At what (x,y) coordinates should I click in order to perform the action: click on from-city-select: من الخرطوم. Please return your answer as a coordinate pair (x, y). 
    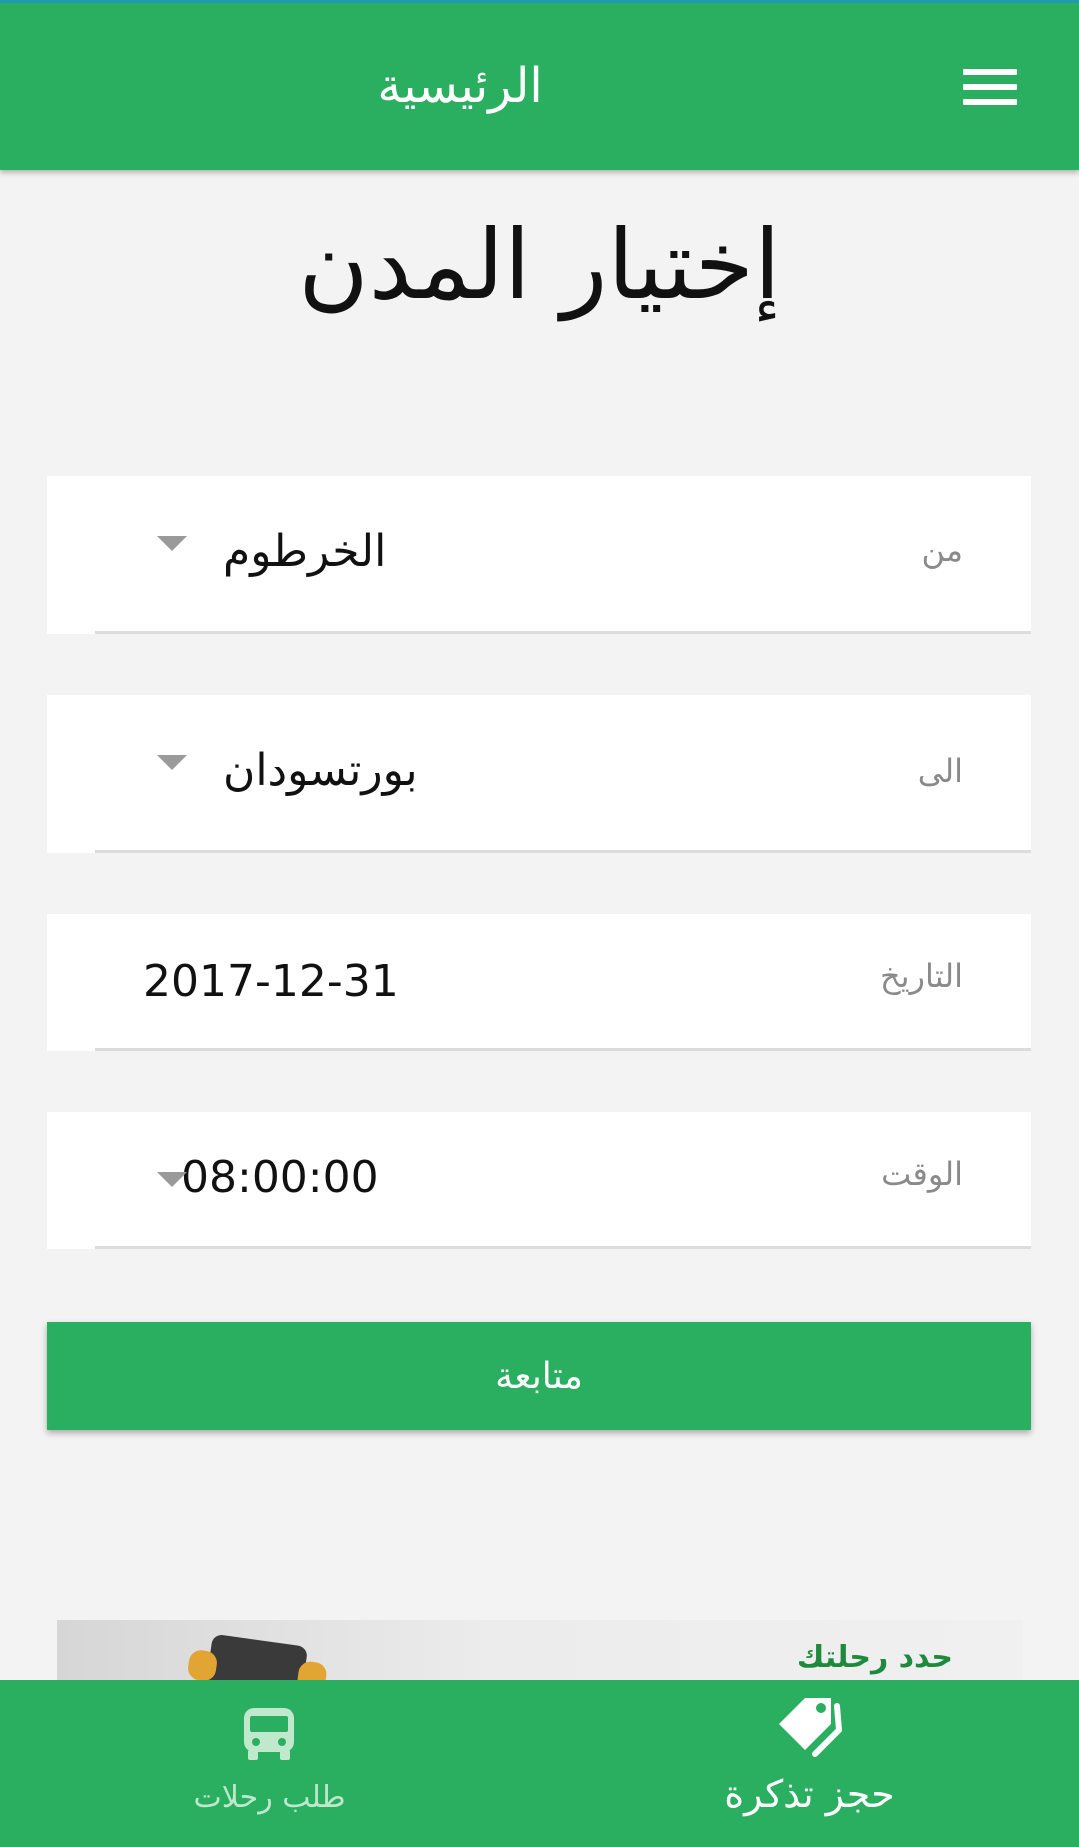
    Looking at the image, I should click on (539, 555).